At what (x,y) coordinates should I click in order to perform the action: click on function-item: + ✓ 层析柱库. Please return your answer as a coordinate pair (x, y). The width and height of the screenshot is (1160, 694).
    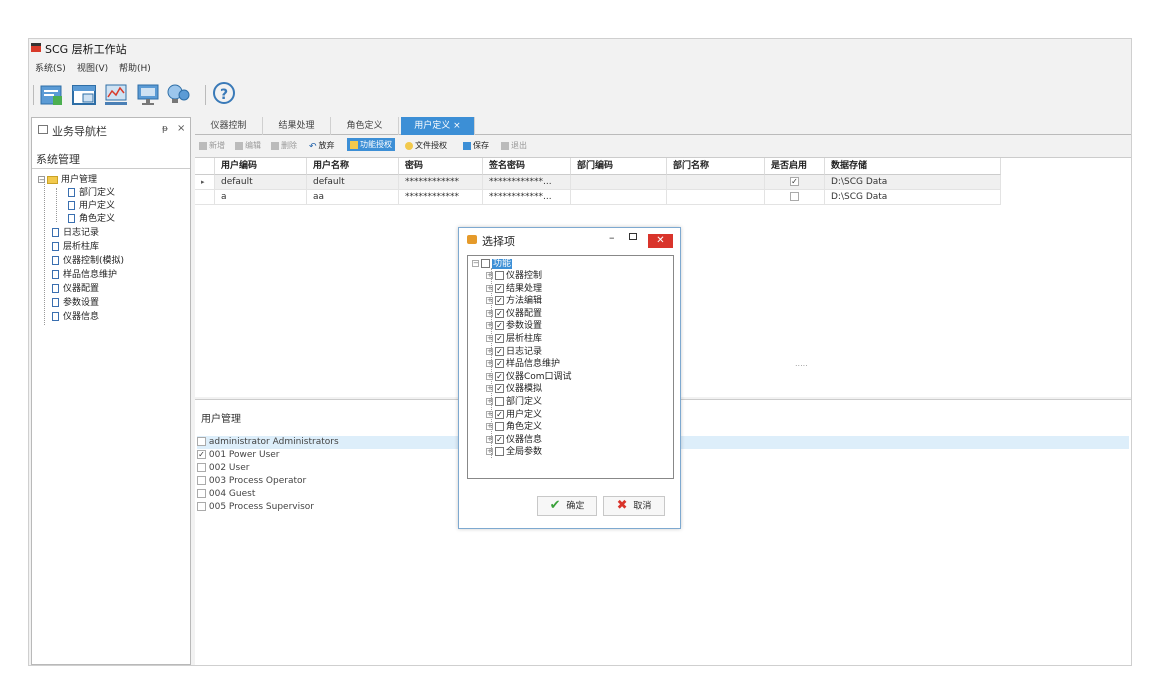
    Looking at the image, I should click on (514, 339).